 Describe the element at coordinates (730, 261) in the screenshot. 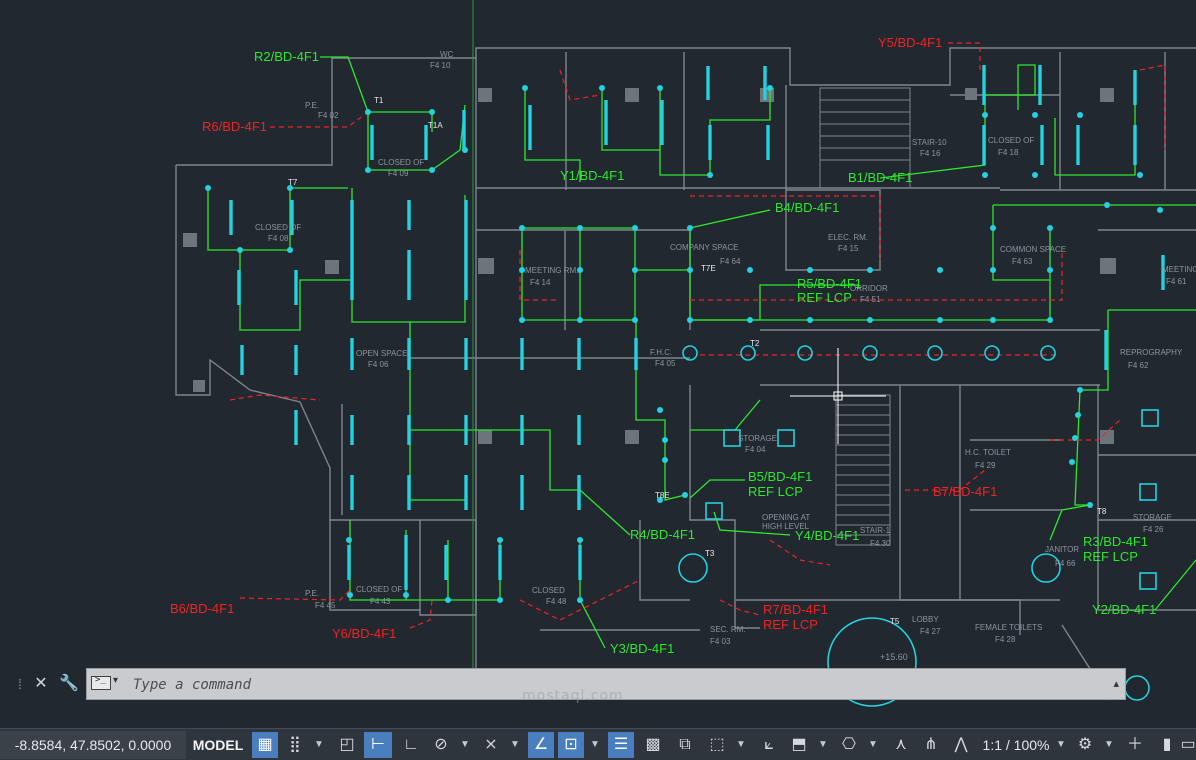

I see `room-label: F4 64` at that location.